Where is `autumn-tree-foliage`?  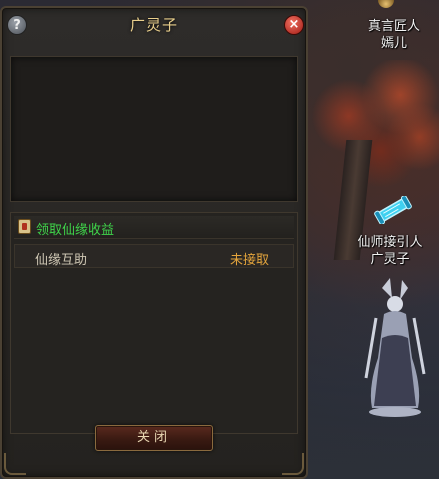 autumn-tree-foliage is located at coordinates (374, 130).